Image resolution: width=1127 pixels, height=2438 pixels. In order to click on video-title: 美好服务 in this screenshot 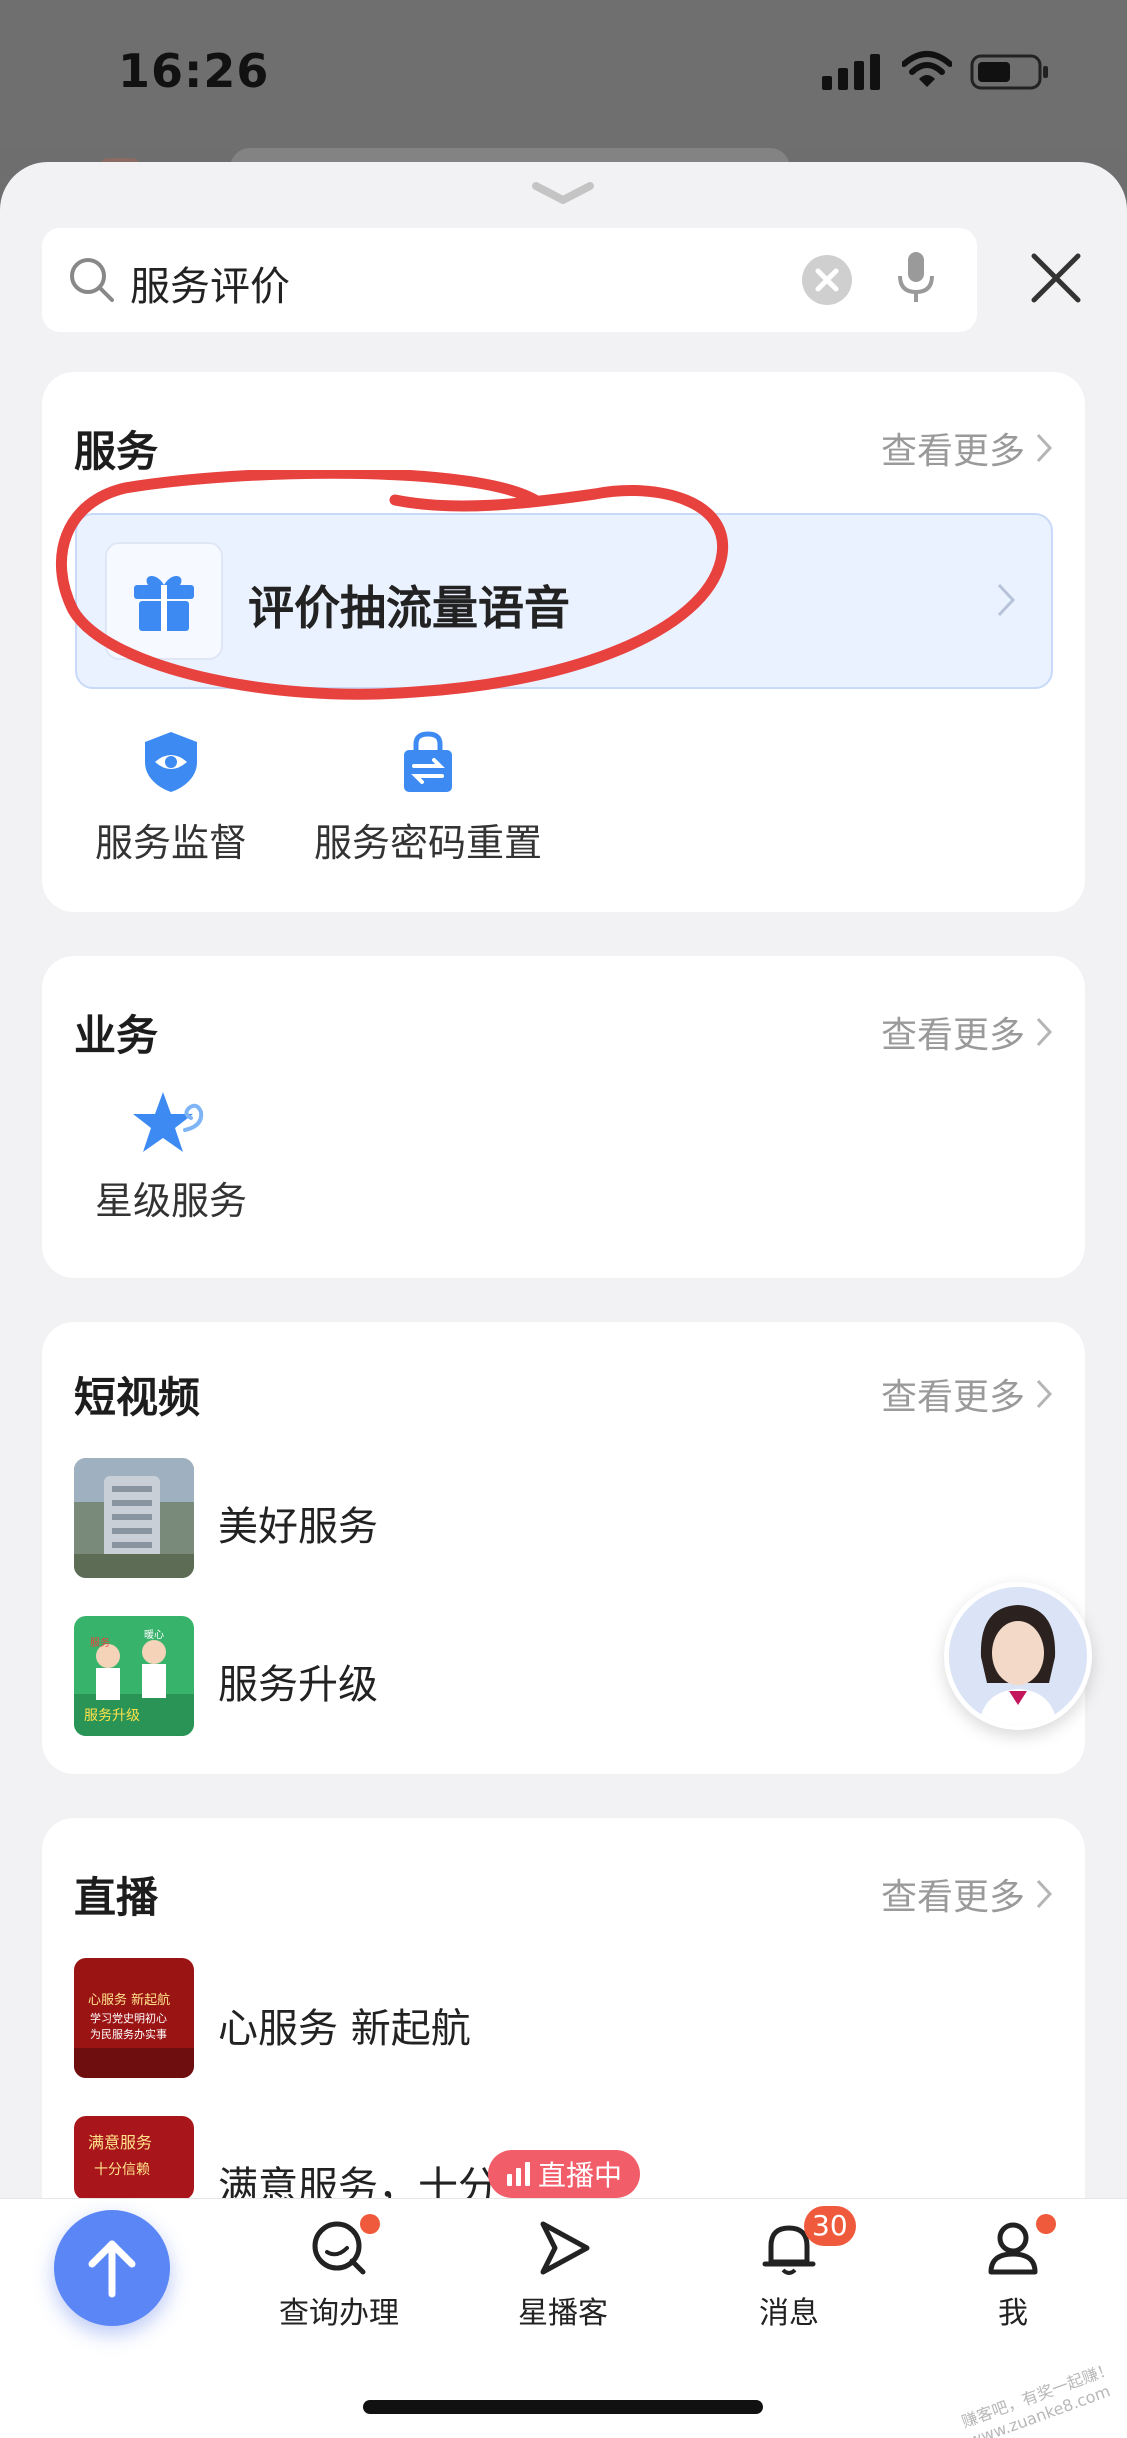, I will do `click(298, 1523)`.